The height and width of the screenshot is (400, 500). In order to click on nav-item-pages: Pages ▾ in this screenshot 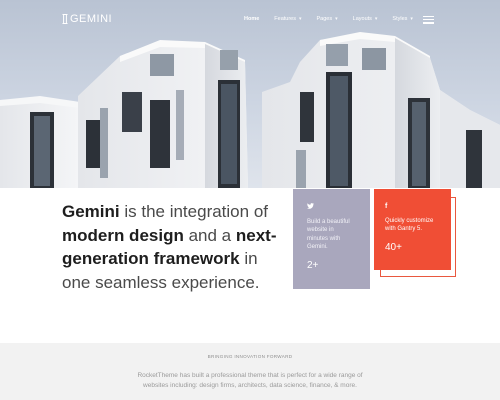, I will do `click(327, 19)`.